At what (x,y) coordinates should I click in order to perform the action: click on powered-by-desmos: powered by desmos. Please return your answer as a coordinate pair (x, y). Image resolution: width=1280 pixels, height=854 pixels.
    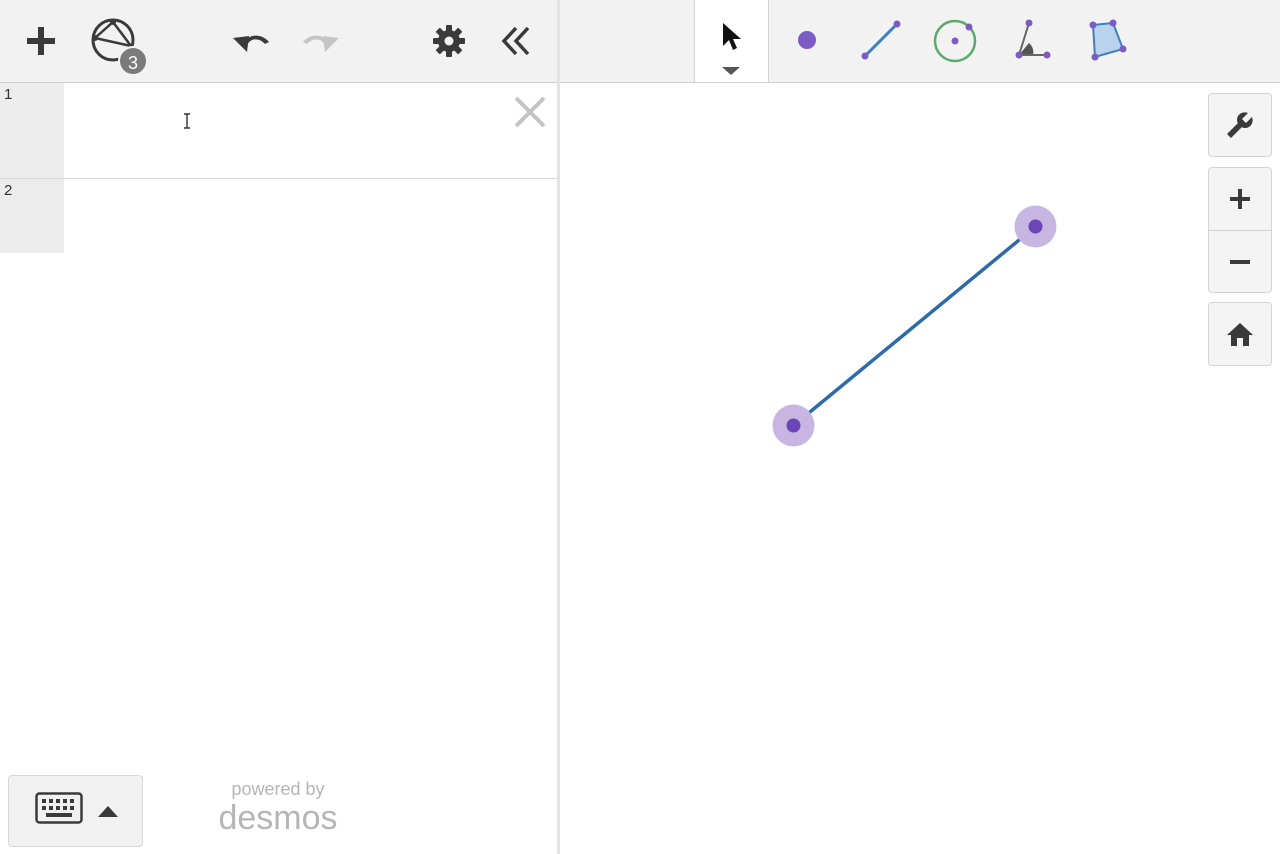
    Looking at the image, I should click on (278, 807).